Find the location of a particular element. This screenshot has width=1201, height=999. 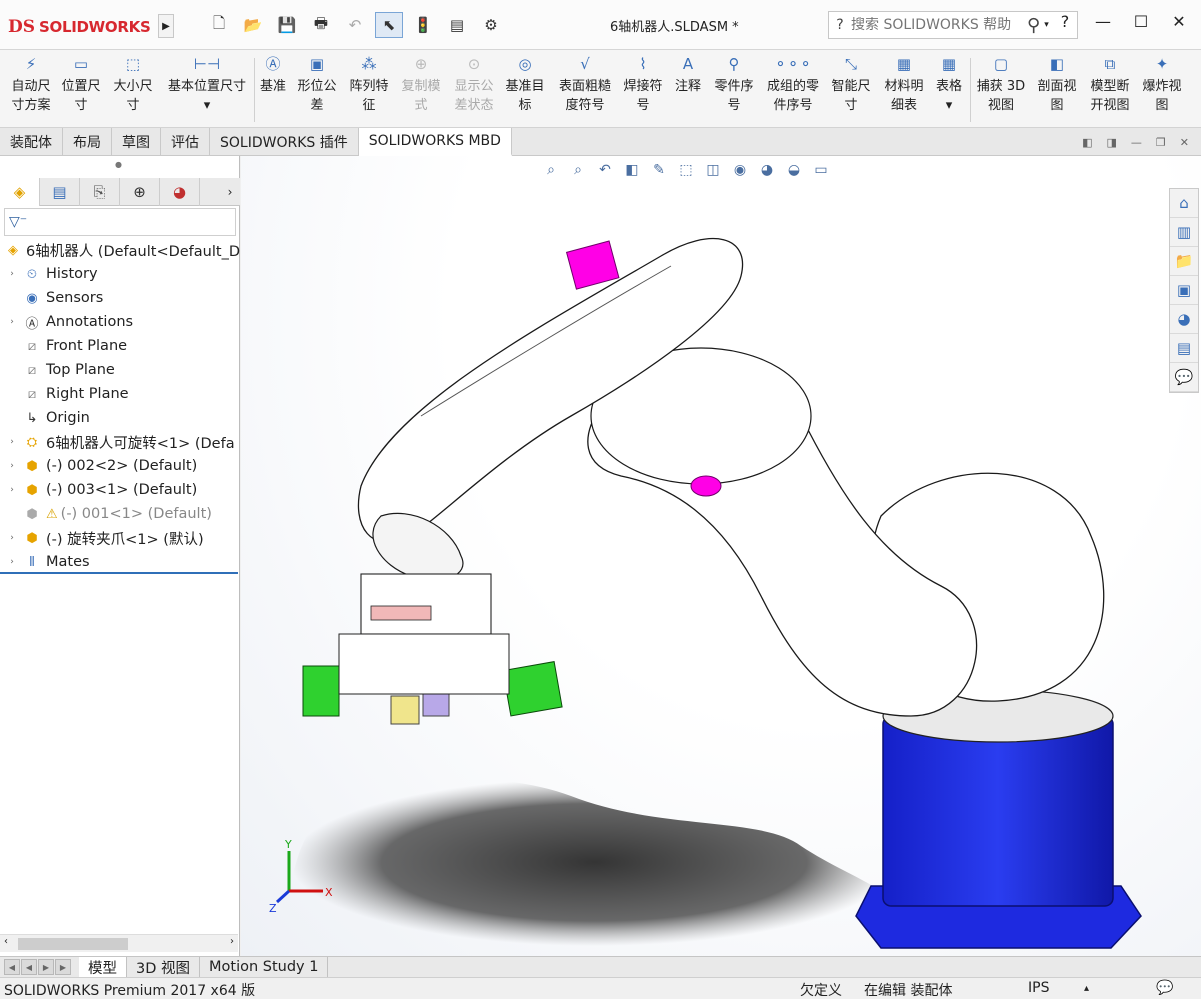

help-menu-icon: ? is located at coordinates (1065, 21).